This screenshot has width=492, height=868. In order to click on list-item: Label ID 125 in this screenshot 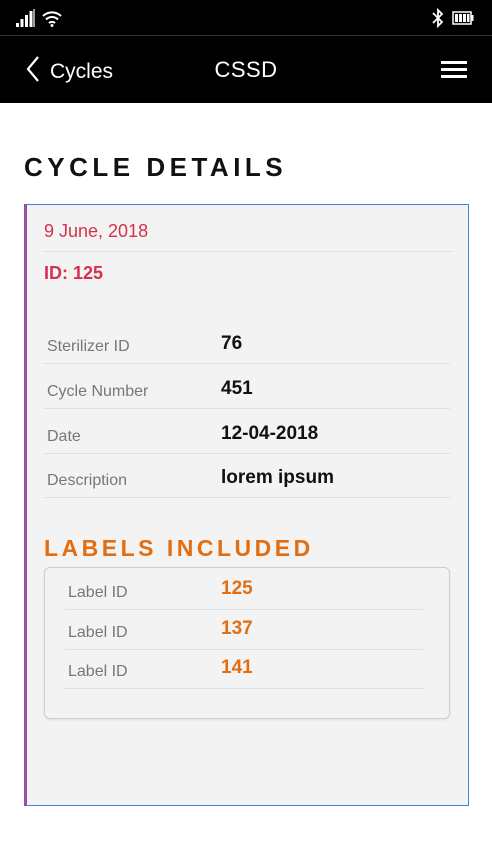, I will do `click(244, 590)`.